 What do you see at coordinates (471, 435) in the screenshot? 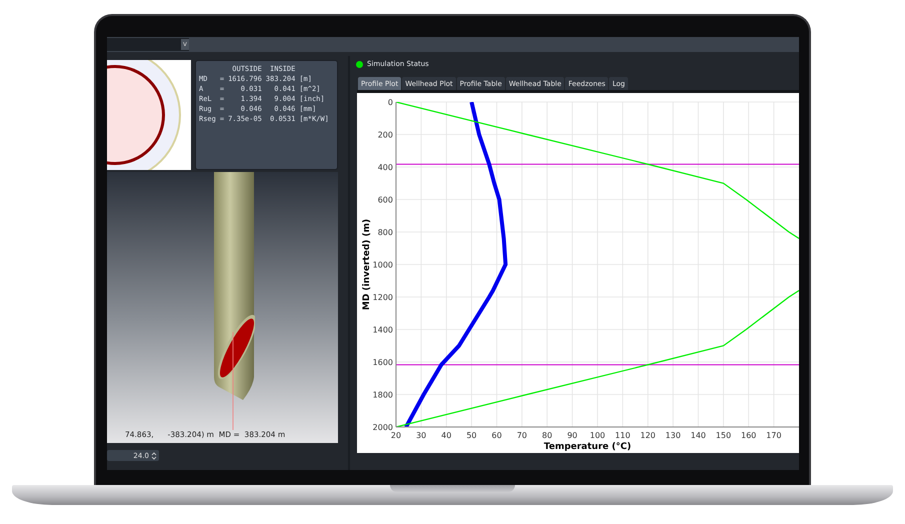
I see `x-tick-label: 50` at bounding box center [471, 435].